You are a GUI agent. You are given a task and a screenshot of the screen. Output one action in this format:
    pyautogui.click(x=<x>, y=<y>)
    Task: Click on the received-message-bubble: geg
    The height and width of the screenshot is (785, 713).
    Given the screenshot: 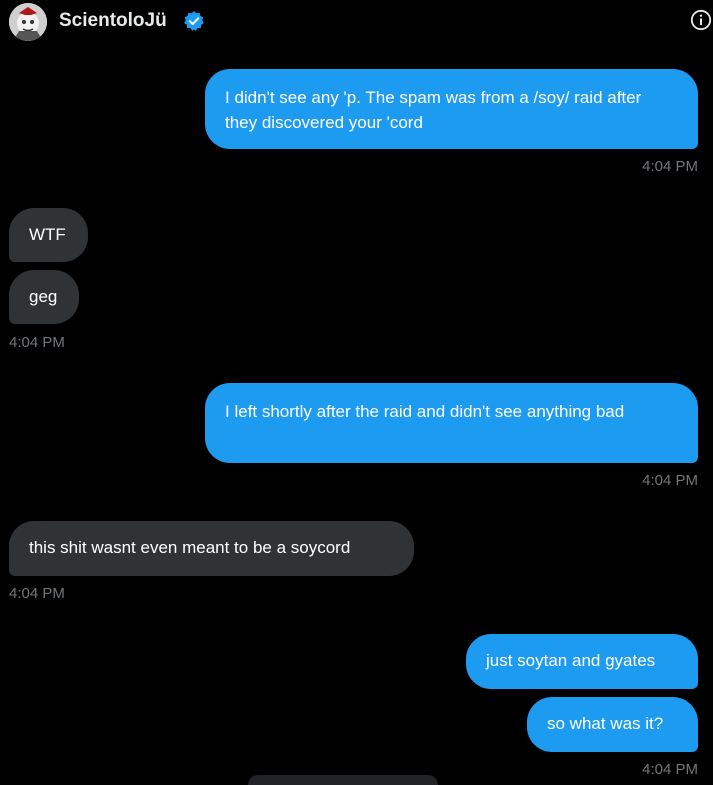 What is the action you would take?
    pyautogui.click(x=44, y=297)
    